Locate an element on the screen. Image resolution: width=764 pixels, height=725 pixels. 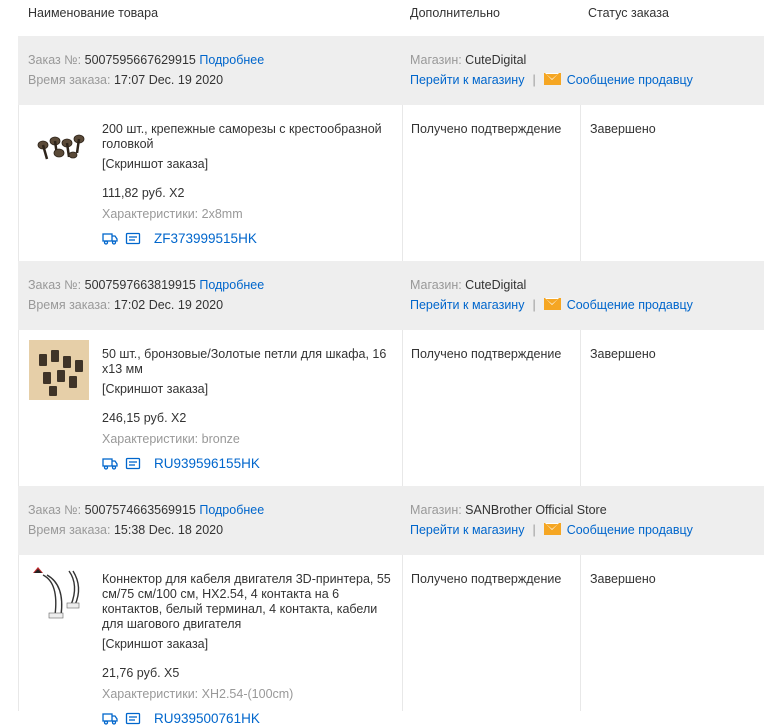
tracking-row: ZF373999515HK is located at coordinates (247, 238).